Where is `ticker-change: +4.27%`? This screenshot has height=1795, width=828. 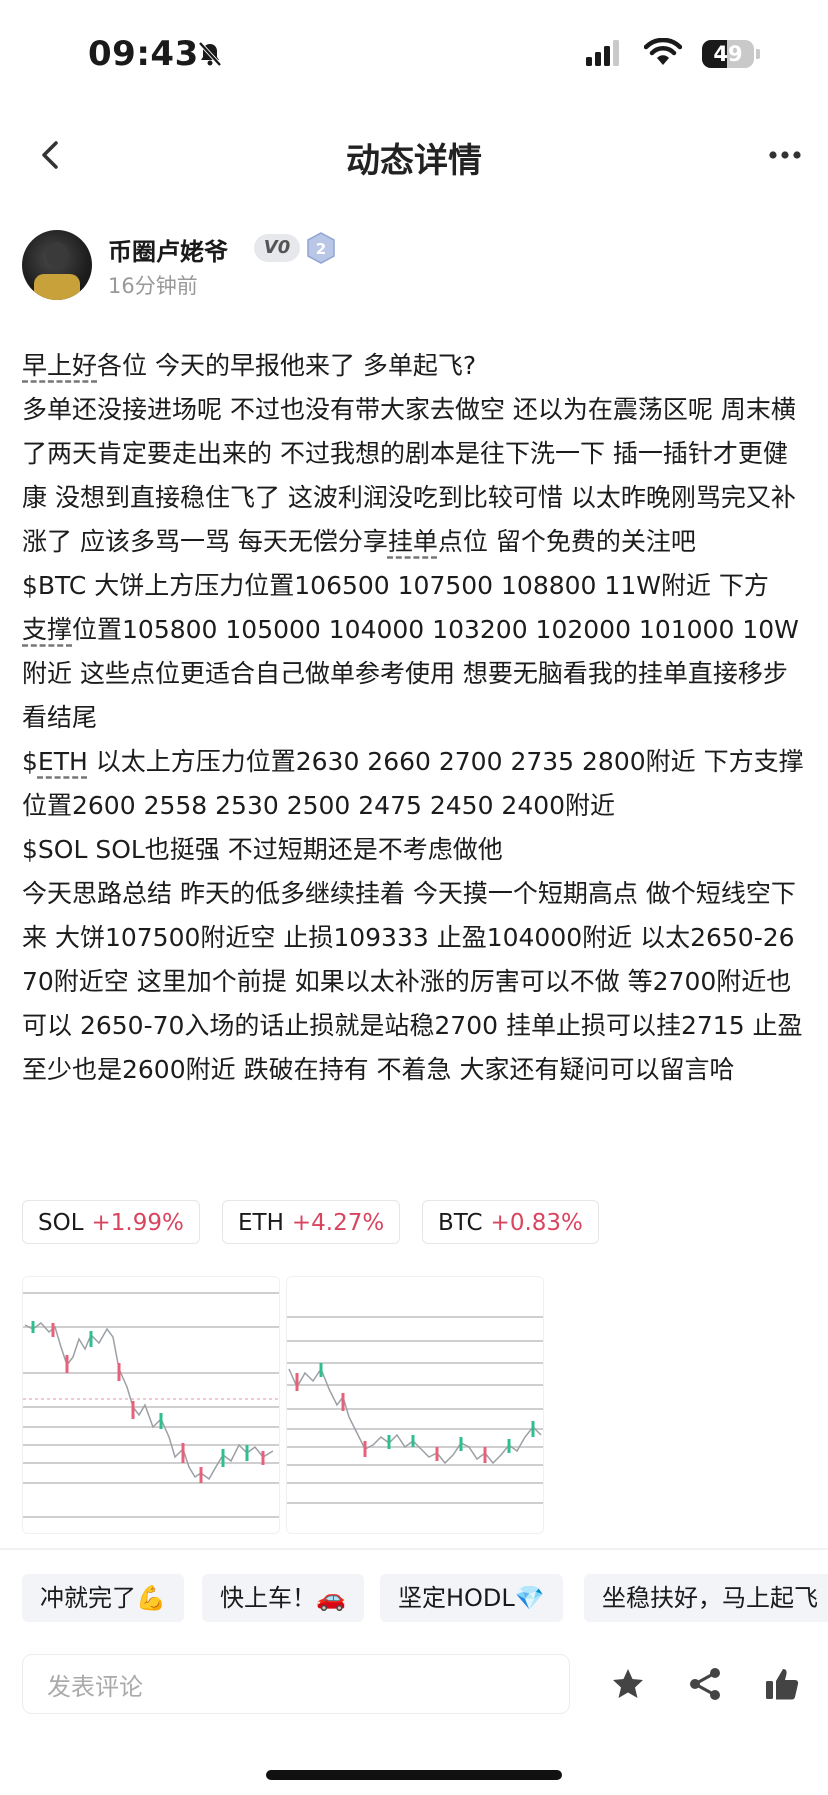
ticker-change: +4.27% is located at coordinates (338, 1223).